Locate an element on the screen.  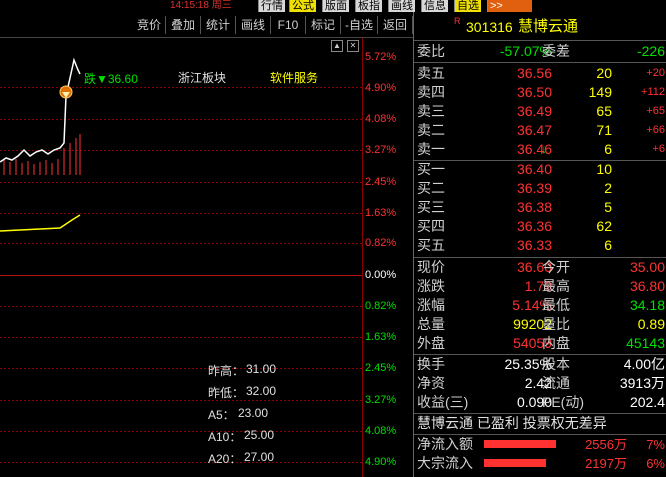
stat-label: 股本 is located at coordinates (556, 364).